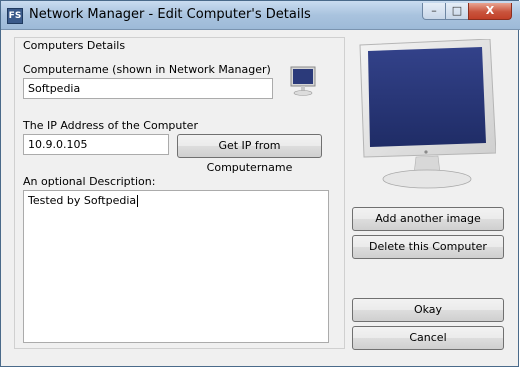 Image resolution: width=521 pixels, height=369 pixels. I want to click on okay-button: Okay, so click(428, 310).